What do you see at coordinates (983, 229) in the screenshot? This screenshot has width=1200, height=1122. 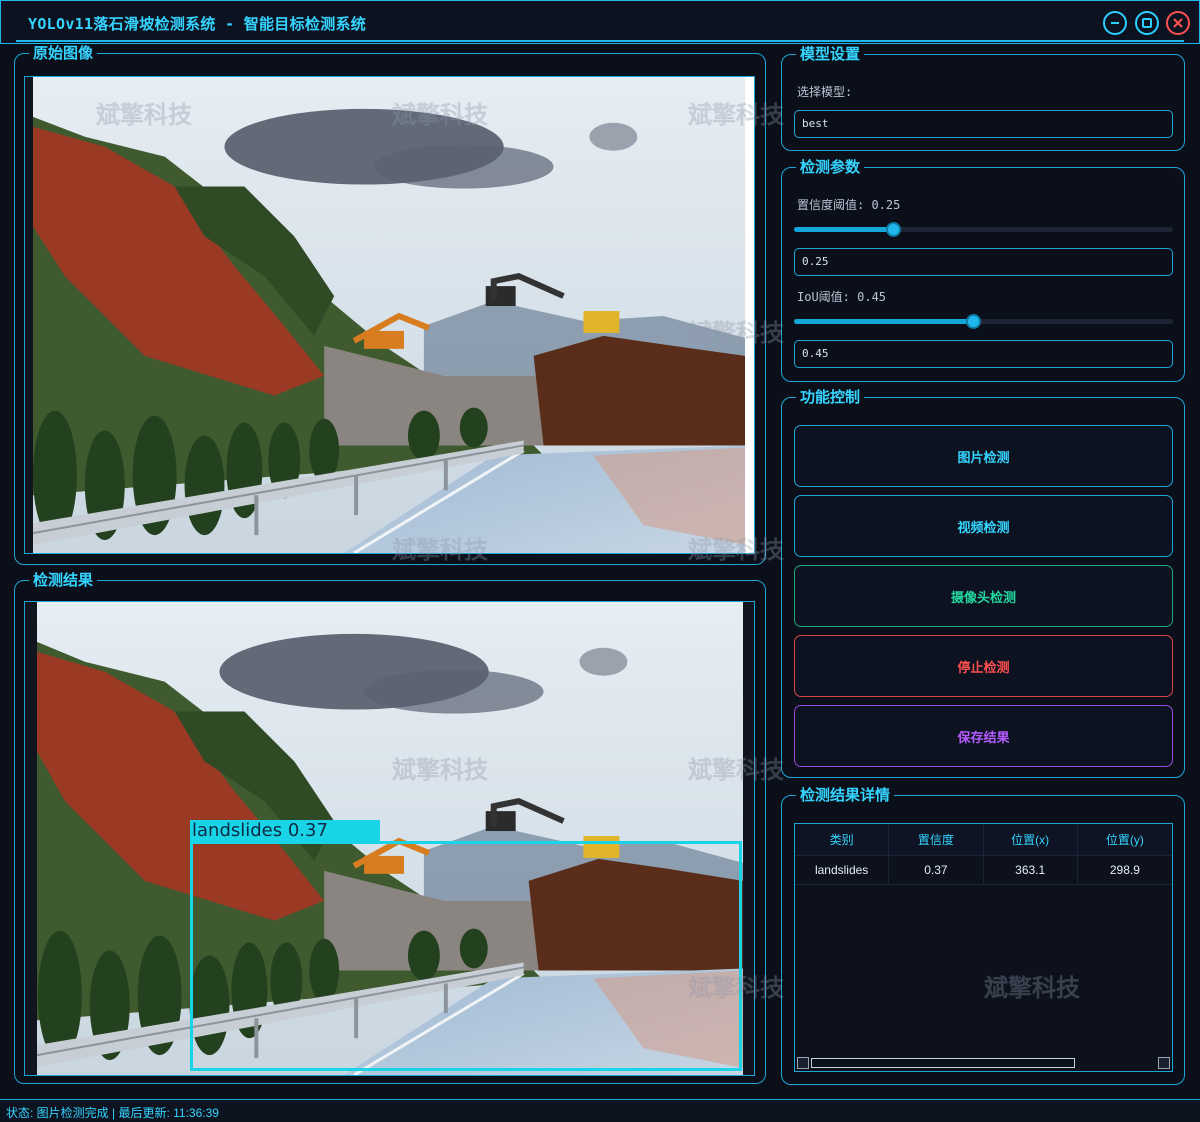 I see `confidence-slider` at bounding box center [983, 229].